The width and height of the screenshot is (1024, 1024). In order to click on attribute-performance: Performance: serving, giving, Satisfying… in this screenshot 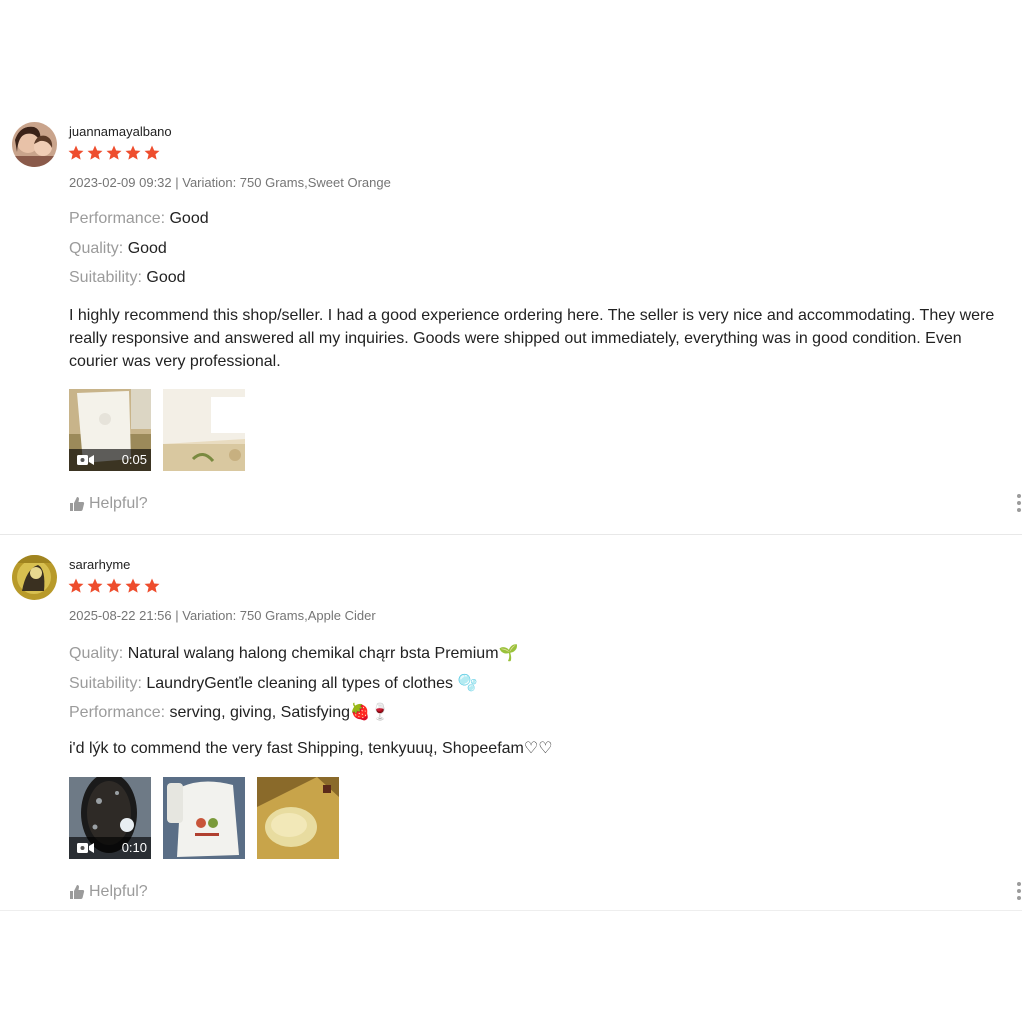, I will do `click(229, 712)`.